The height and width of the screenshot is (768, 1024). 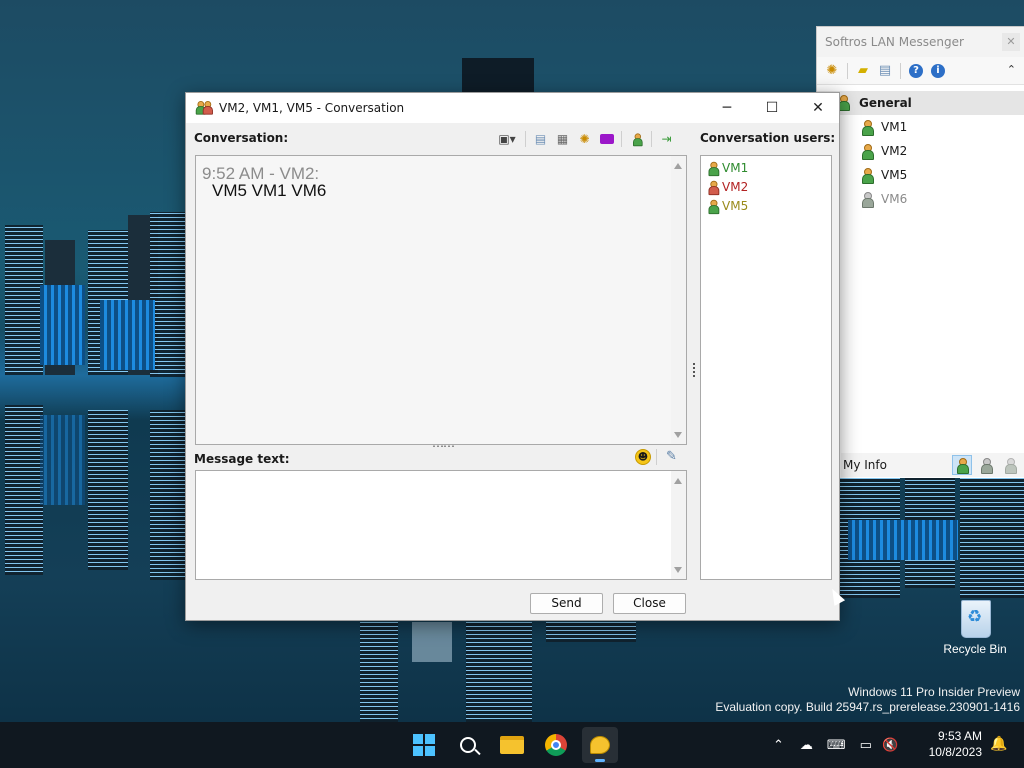 I want to click on start-button, so click(x=424, y=745).